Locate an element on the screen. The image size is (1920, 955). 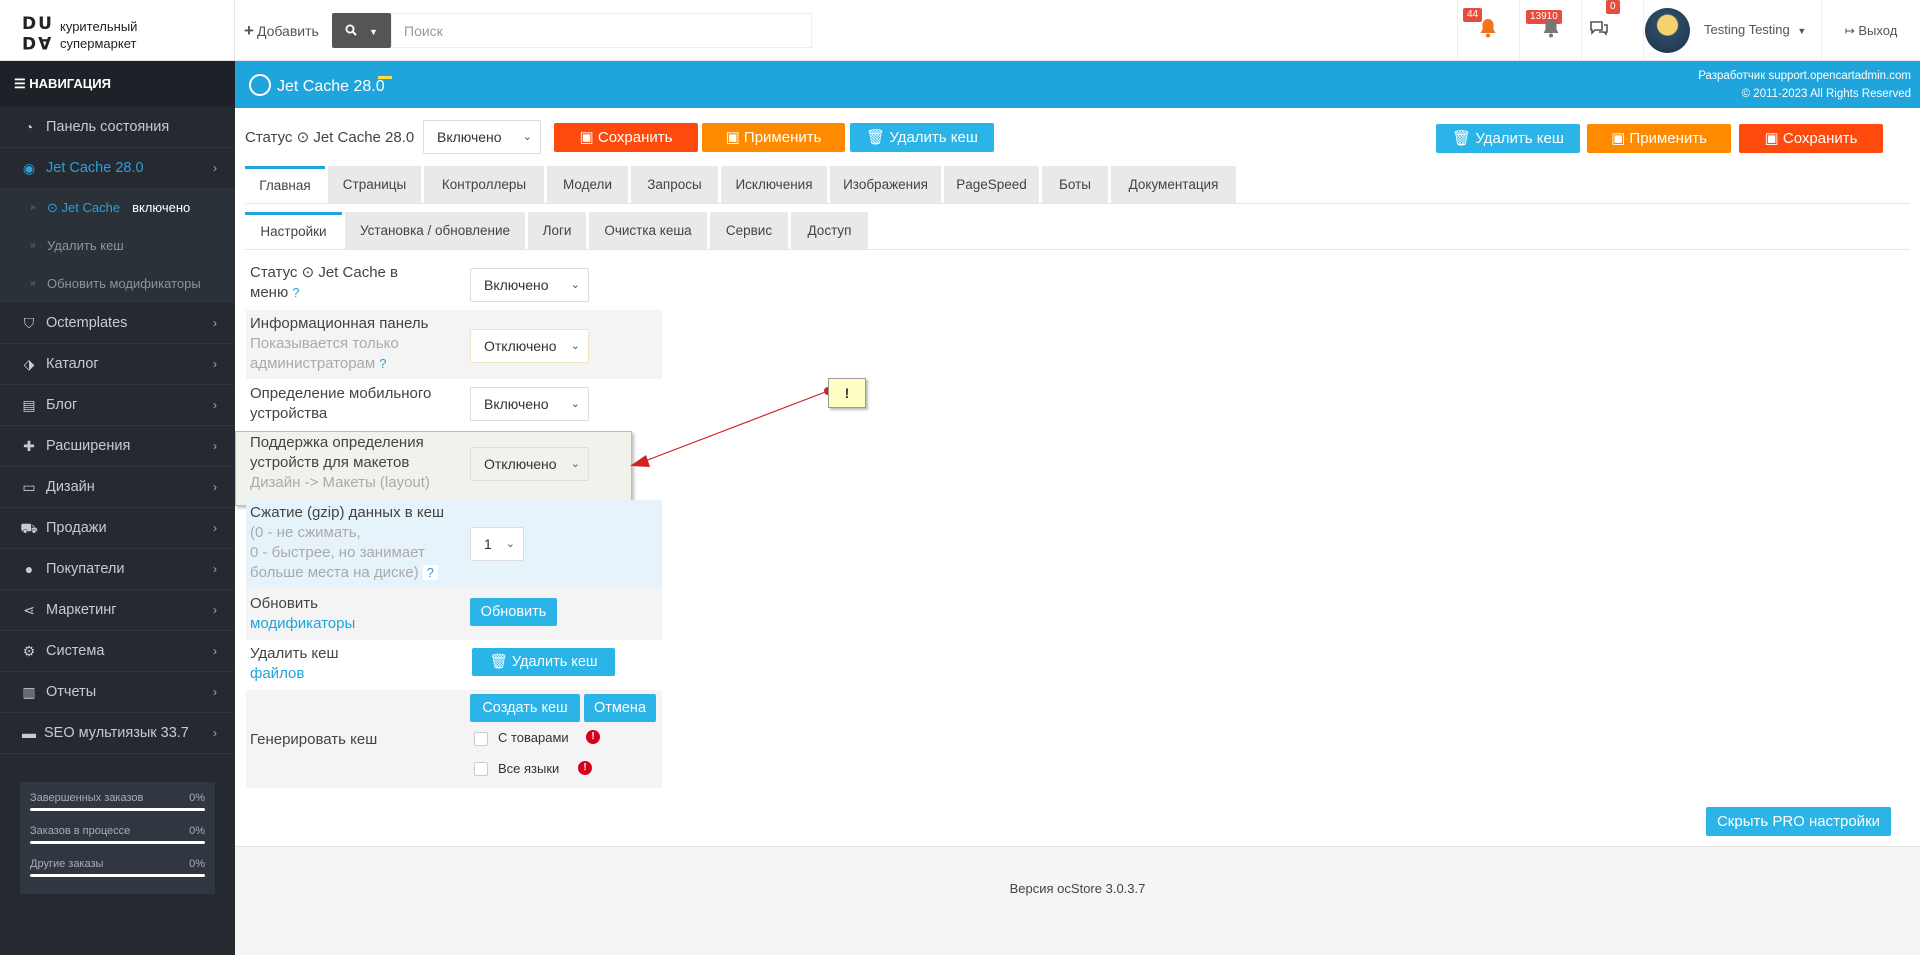
annotation-arrow is located at coordinates (731, 427).